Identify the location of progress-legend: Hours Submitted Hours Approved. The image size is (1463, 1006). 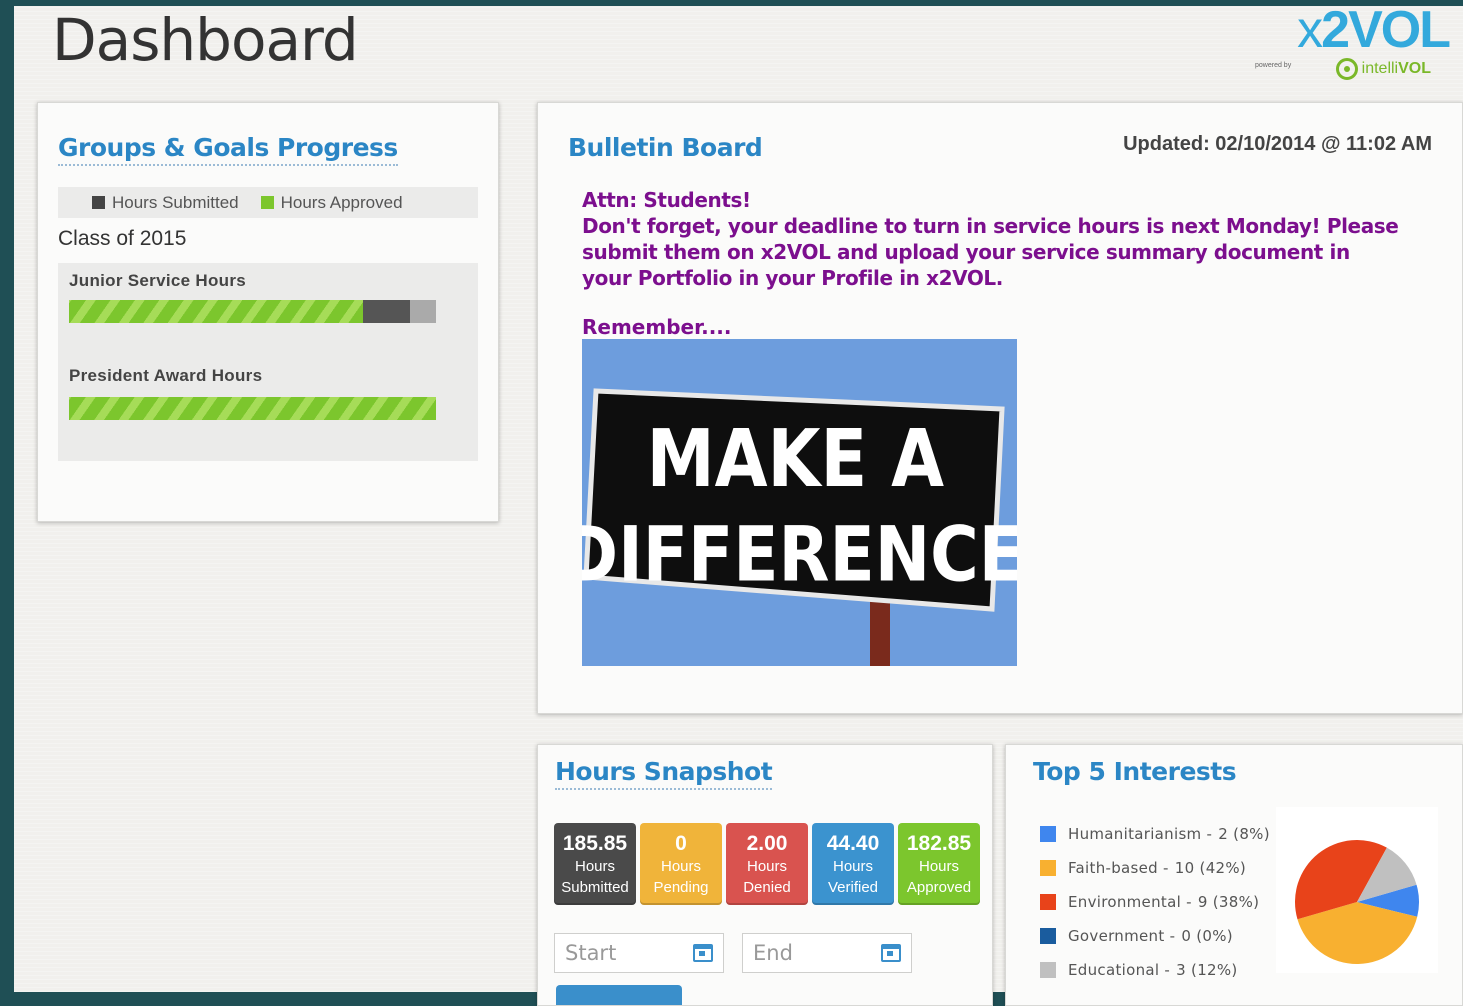
(268, 202).